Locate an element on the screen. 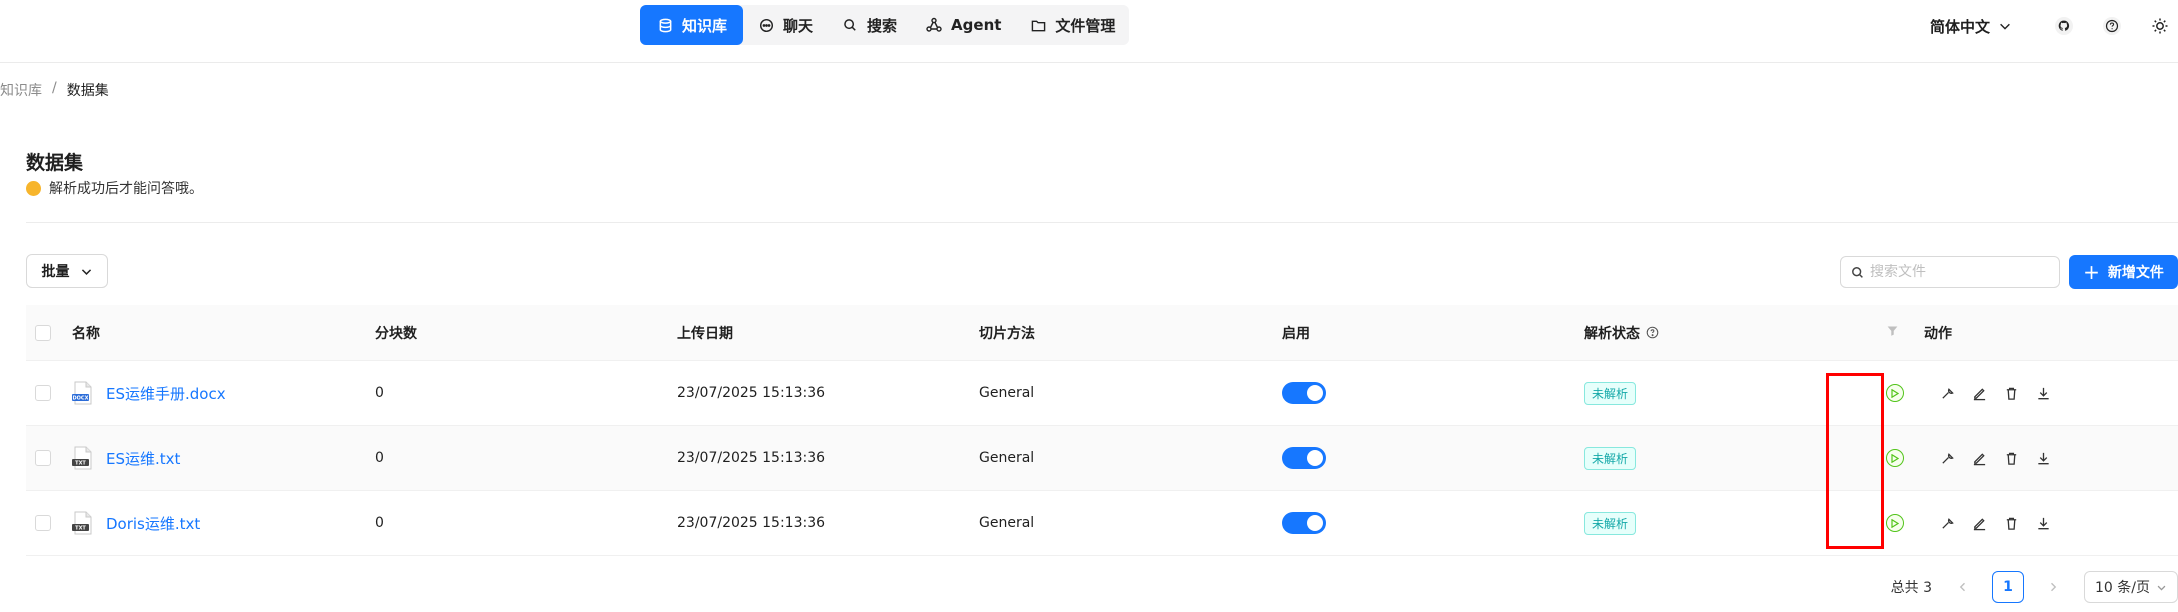 Image resolution: width=2178 pixels, height=612 pixels. divider is located at coordinates (1102, 222).